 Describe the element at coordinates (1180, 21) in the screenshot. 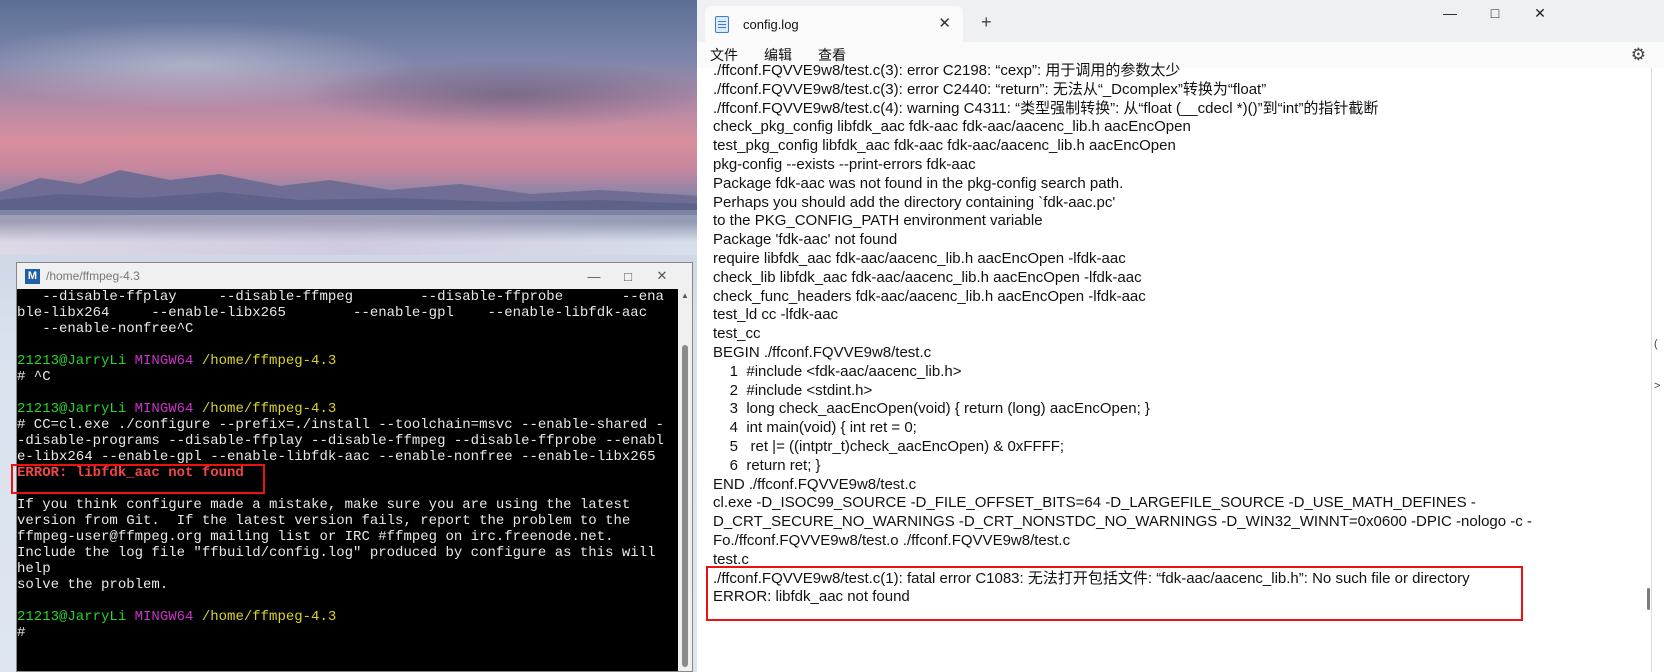

I see `notepad-tabbar: config.log ✕ + — □ ✕` at that location.